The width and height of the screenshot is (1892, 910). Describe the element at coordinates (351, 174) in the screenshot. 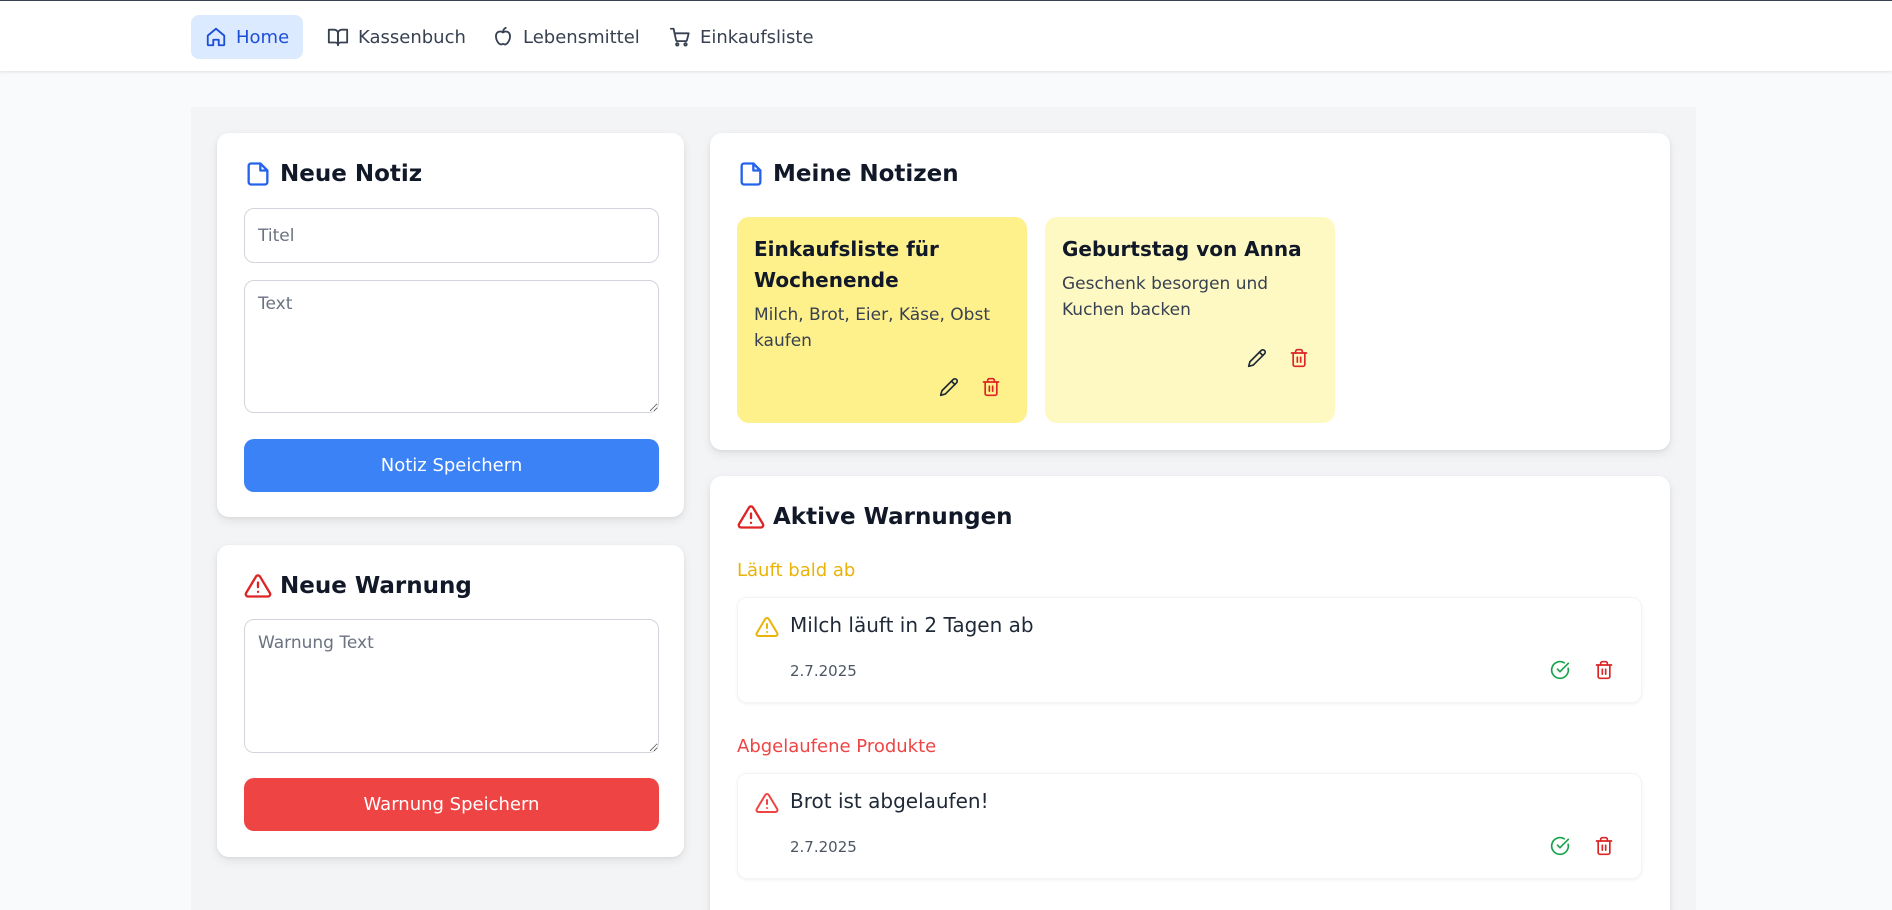

I see `new-note-heading: Neue Notiz` at that location.